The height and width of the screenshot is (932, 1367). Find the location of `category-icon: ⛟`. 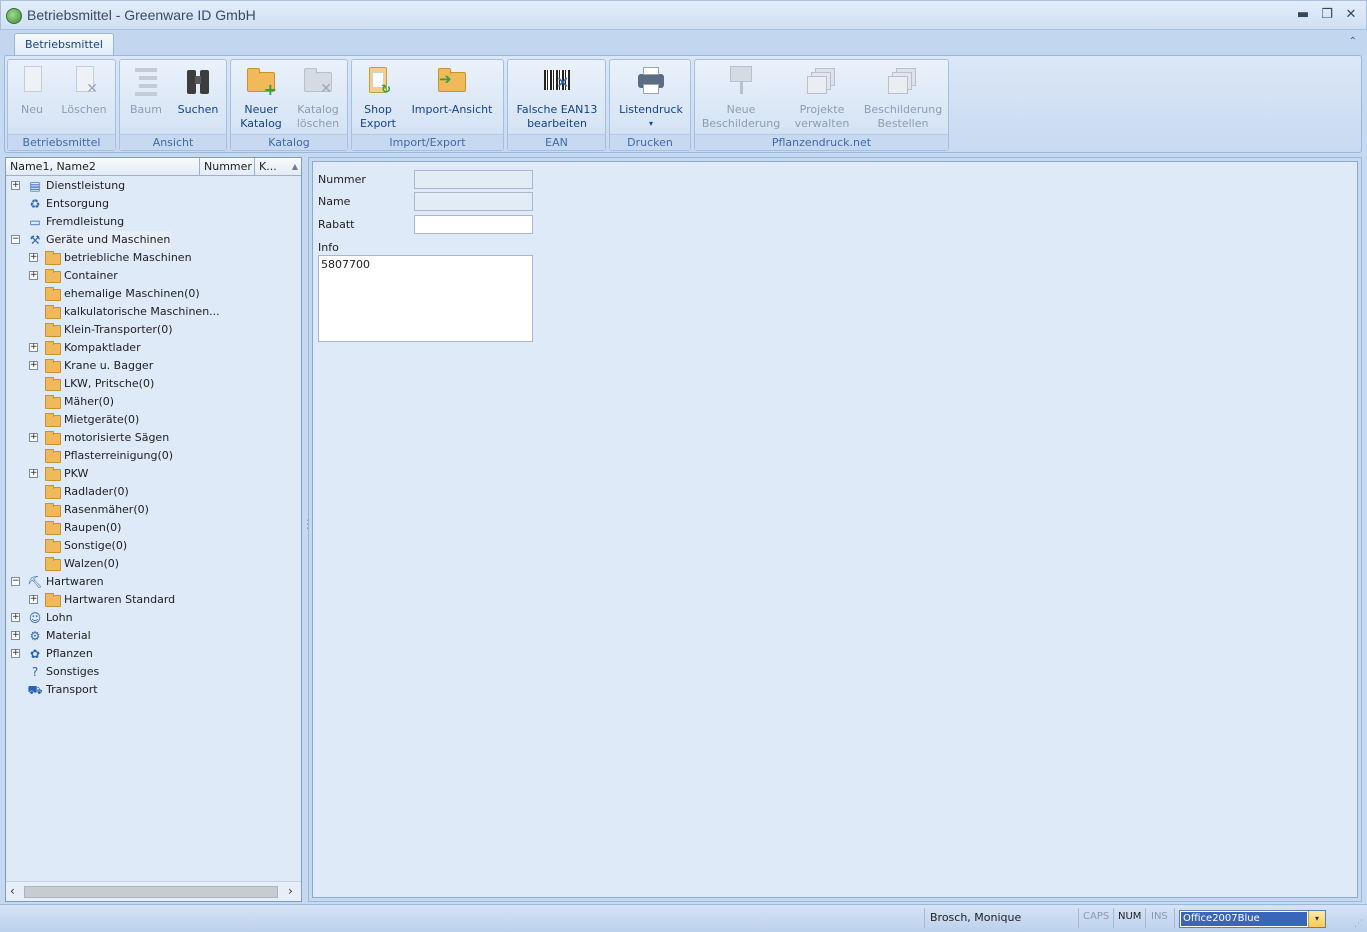

category-icon: ⛟ is located at coordinates (35, 690).